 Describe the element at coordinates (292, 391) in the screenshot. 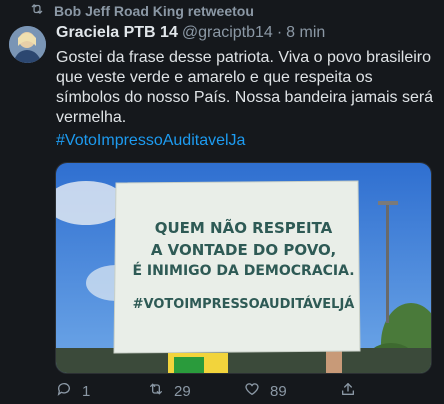

I see `like-button: 89` at that location.